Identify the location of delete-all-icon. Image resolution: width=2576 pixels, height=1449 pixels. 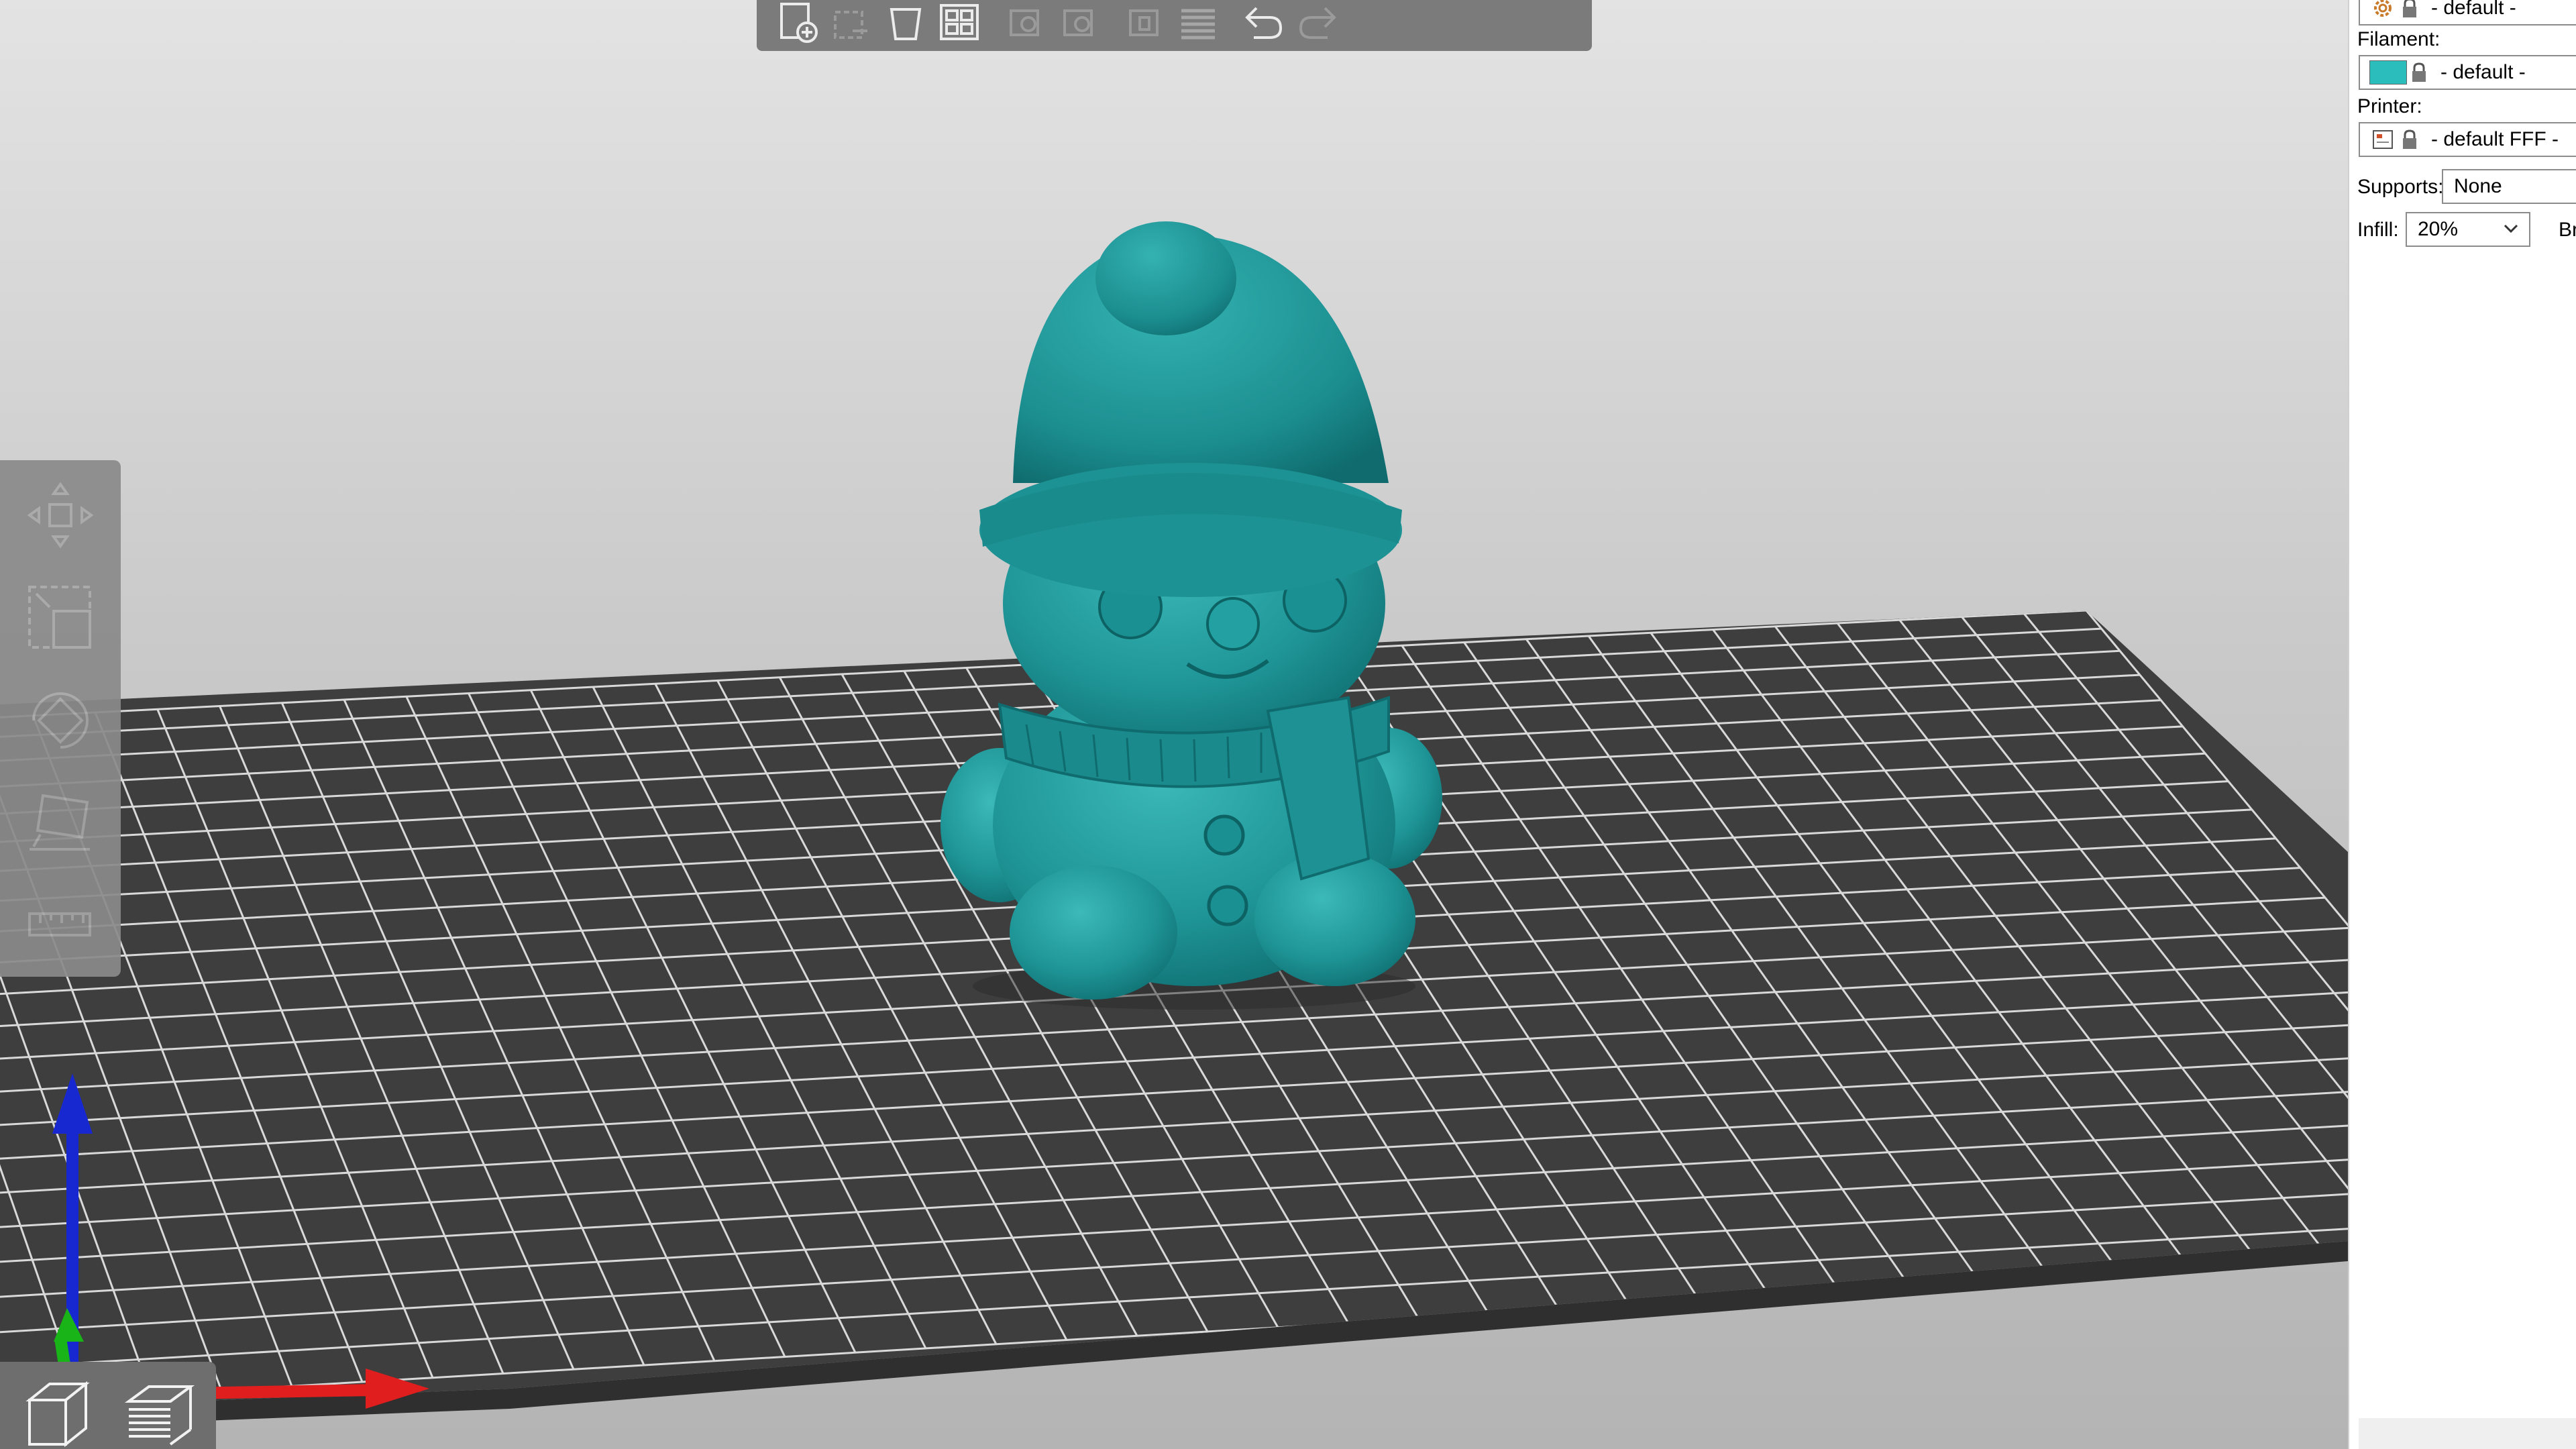
(905, 23).